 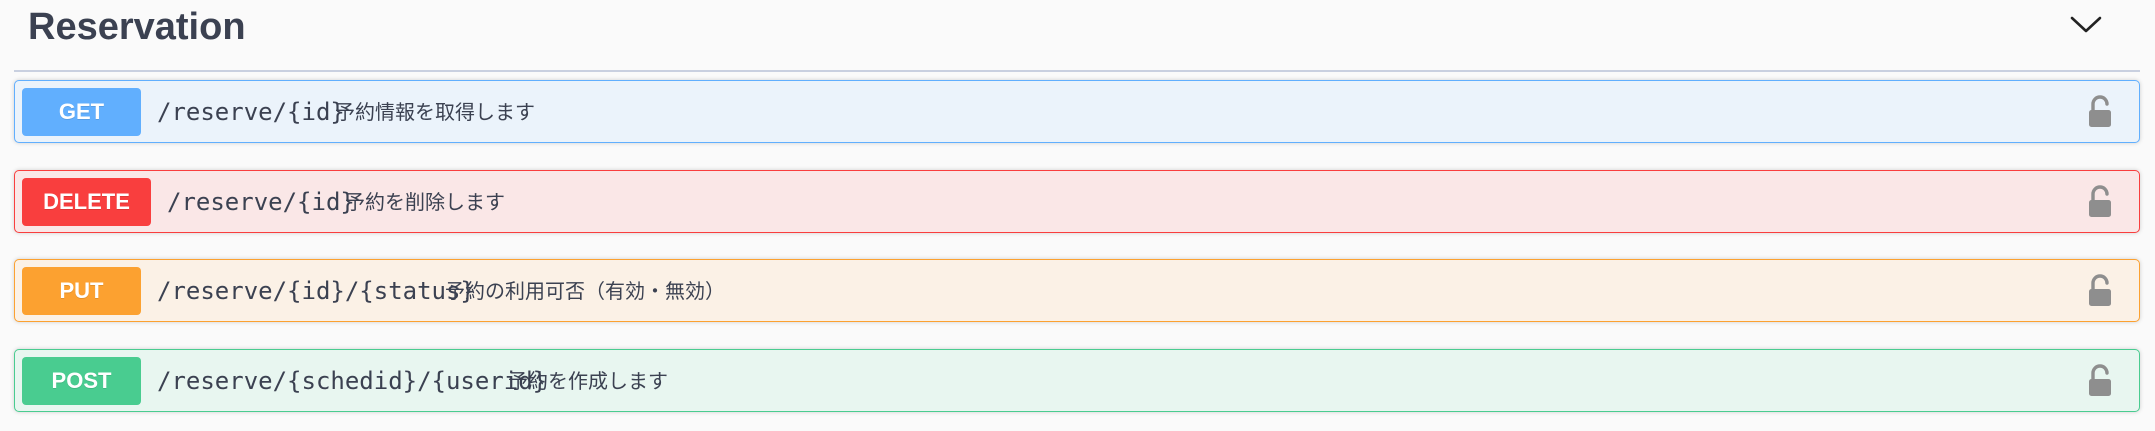 I want to click on operation-summary: 予約を削除します, so click(x=425, y=202).